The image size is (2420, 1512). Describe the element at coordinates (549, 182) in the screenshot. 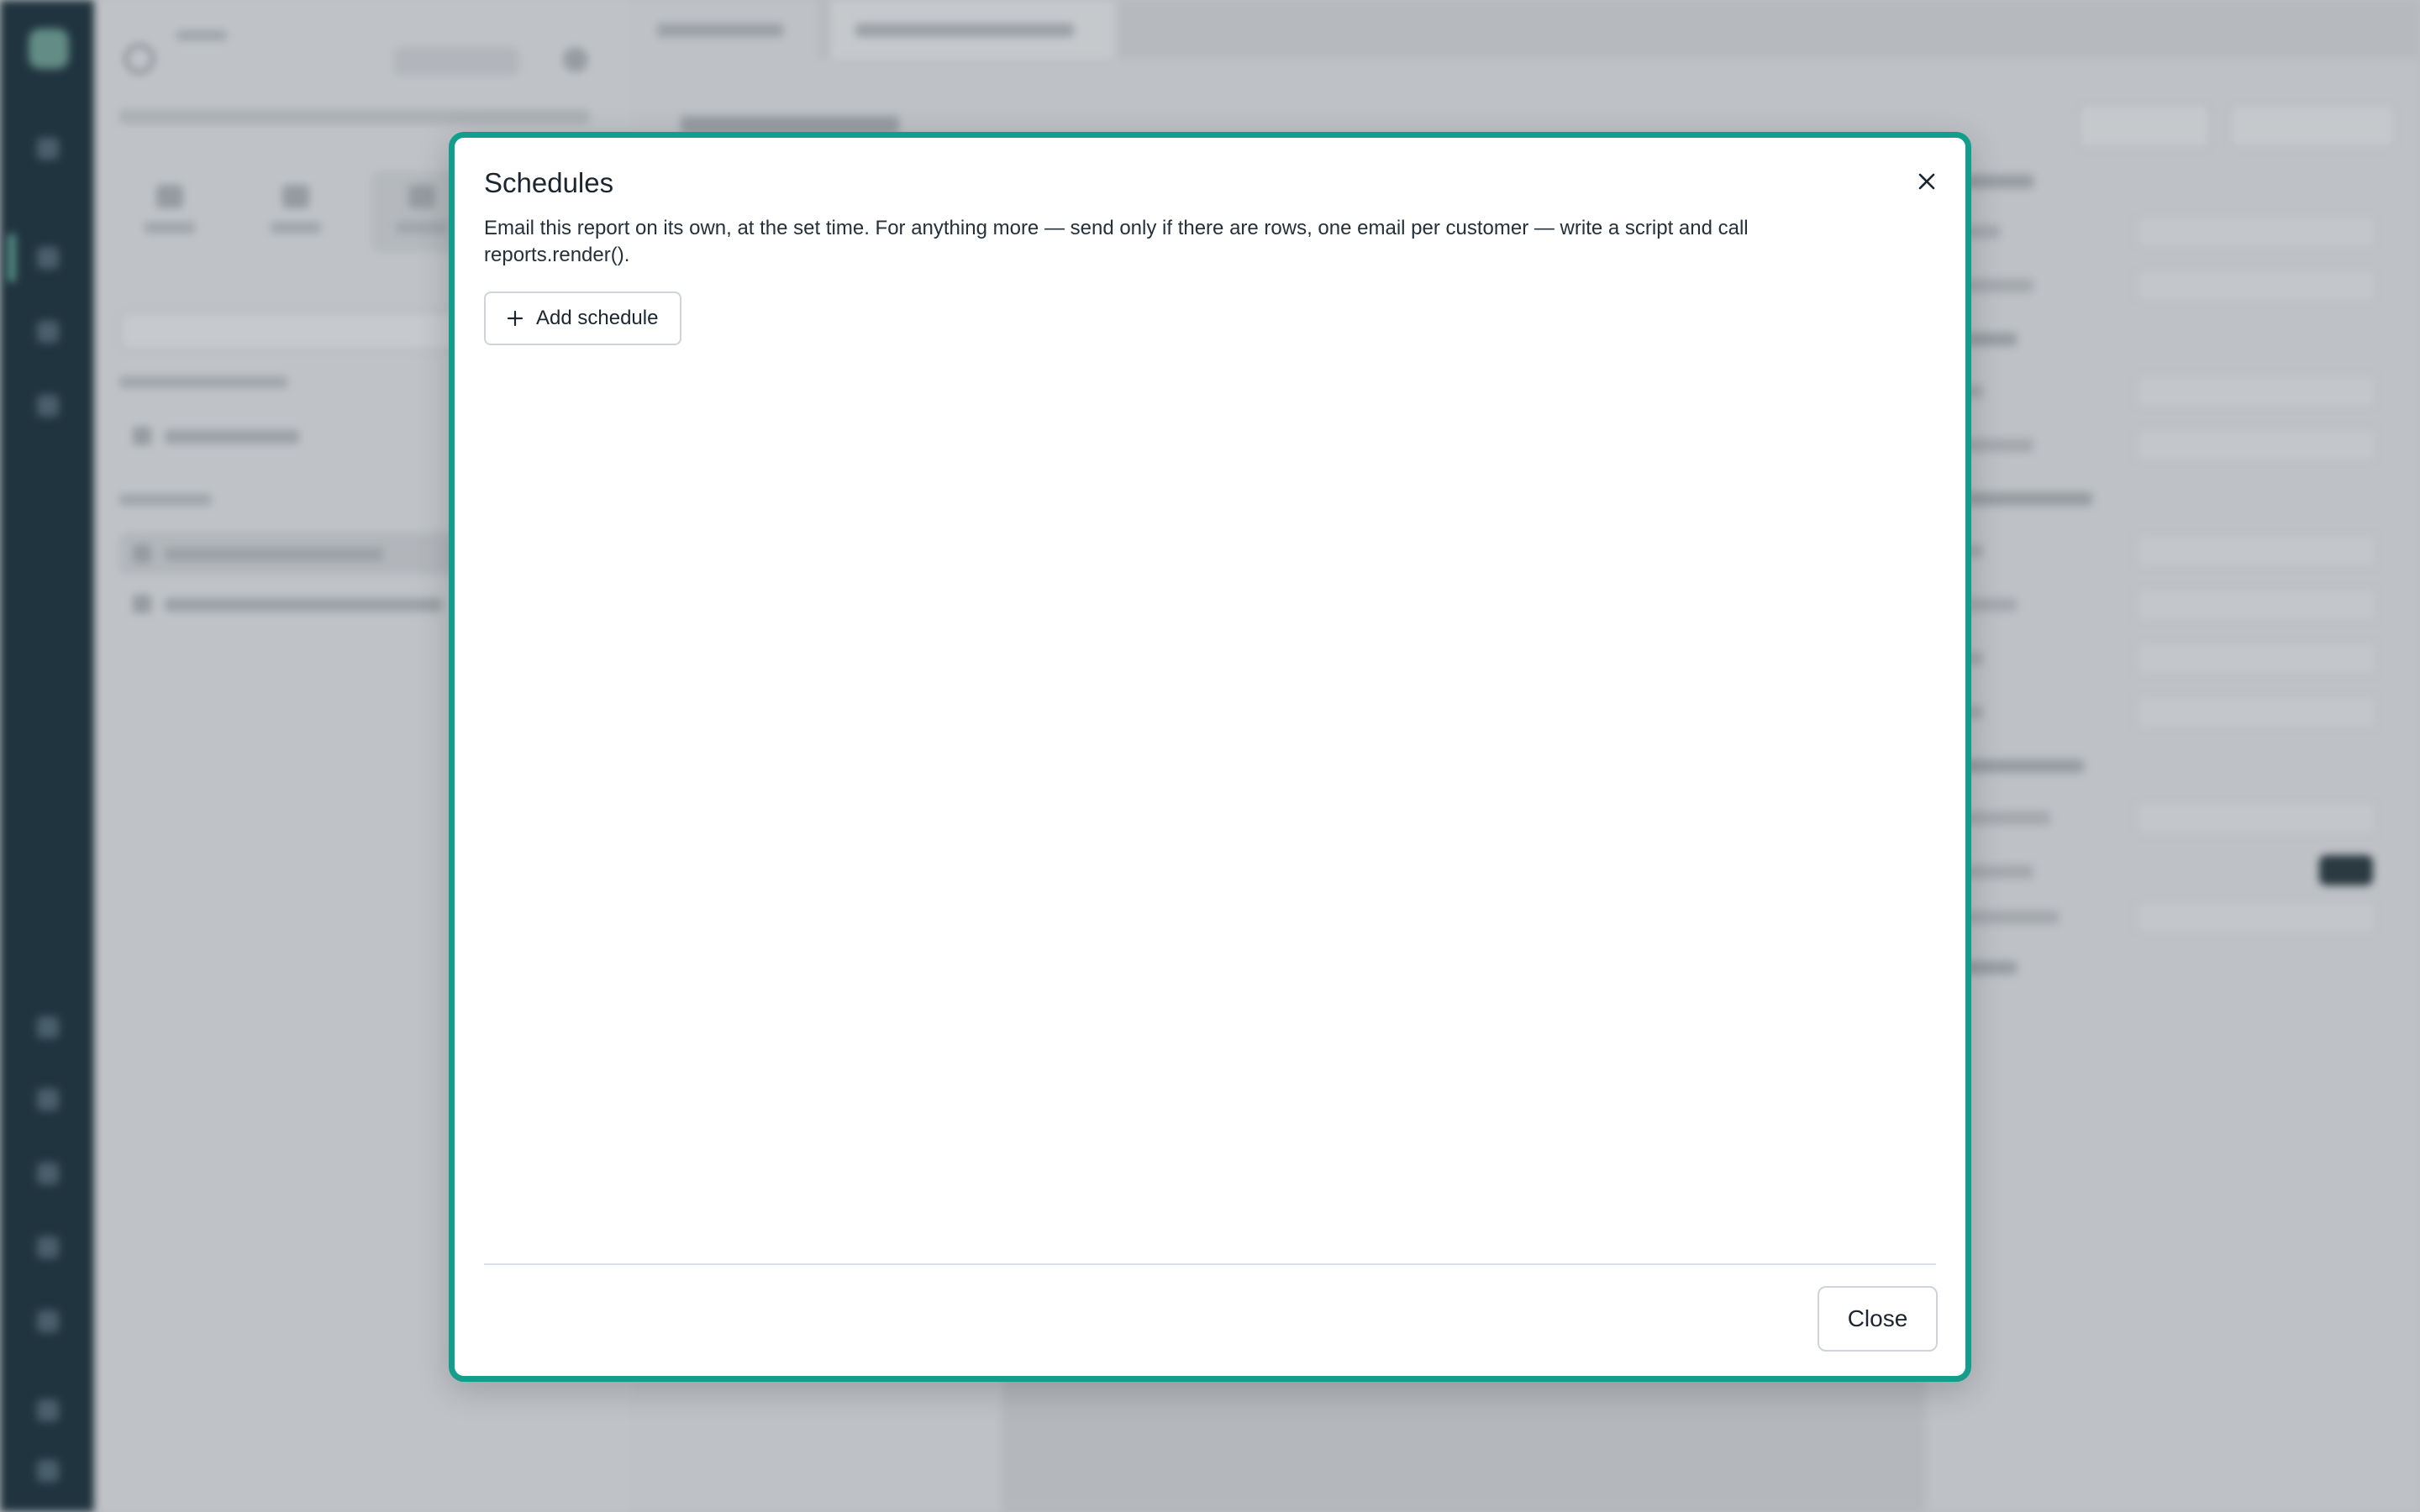

I see `dialog-title: Schedules` at that location.